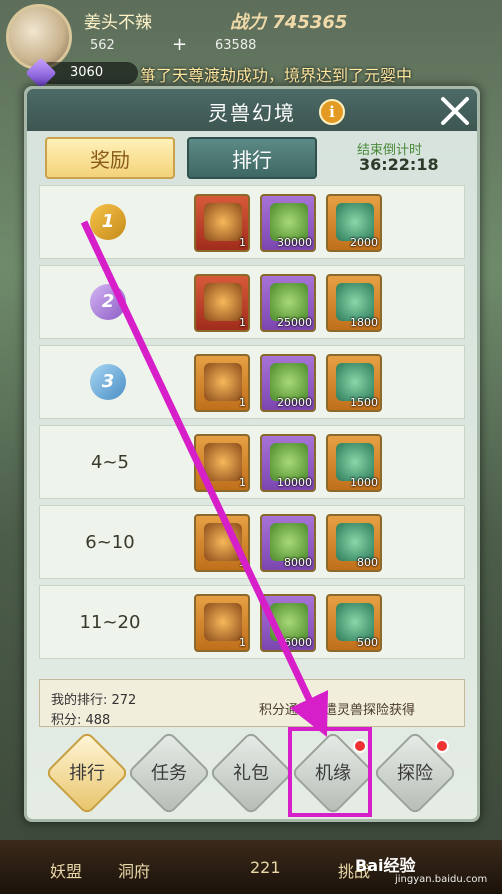 The width and height of the screenshot is (502, 894). Describe the element at coordinates (294, 242) in the screenshot. I see `item-quantity: 30000` at that location.